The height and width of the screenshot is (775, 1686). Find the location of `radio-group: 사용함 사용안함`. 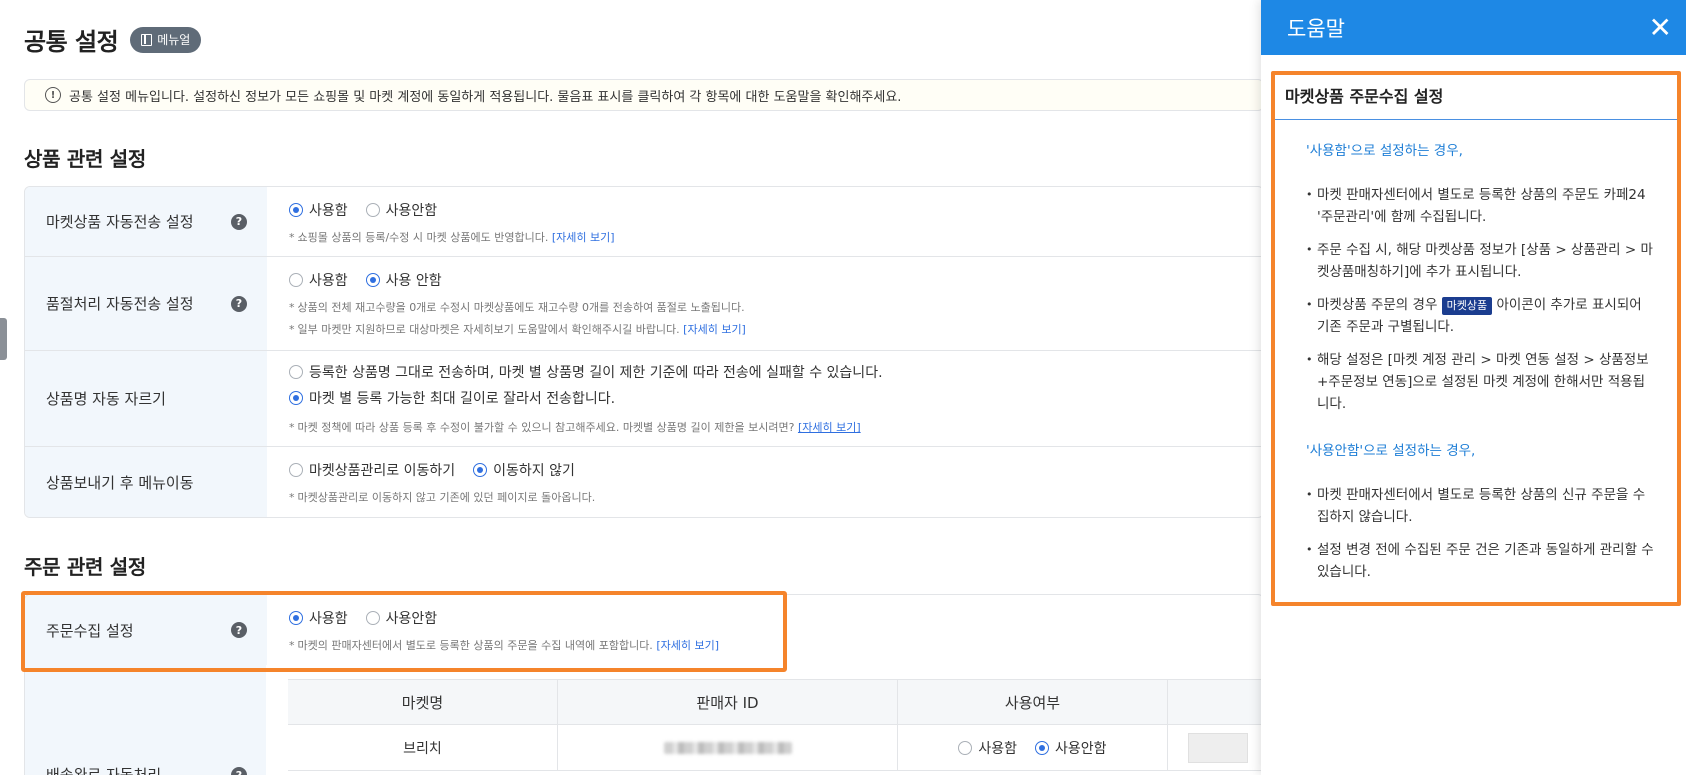

radio-group: 사용함 사용안함 is located at coordinates (776, 618).